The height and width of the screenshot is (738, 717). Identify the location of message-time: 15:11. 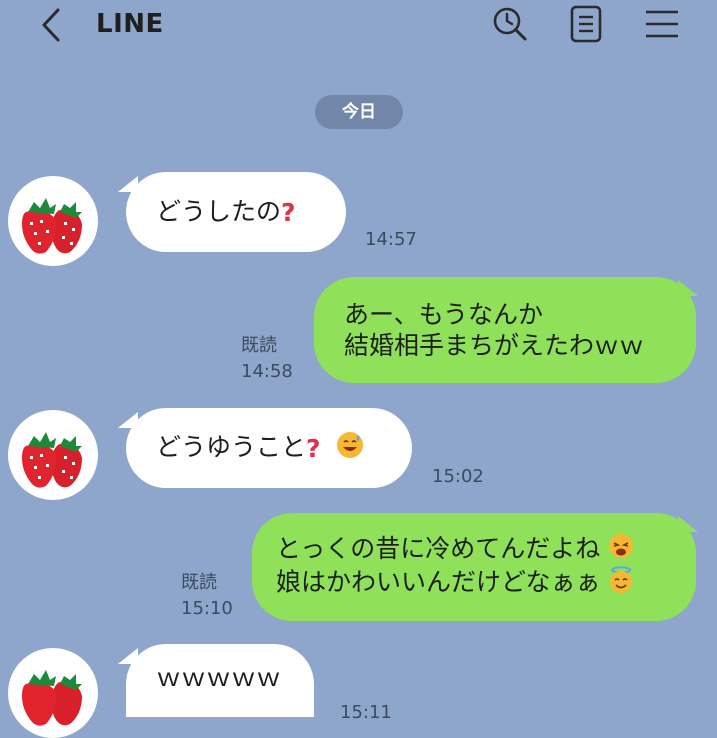
(366, 712).